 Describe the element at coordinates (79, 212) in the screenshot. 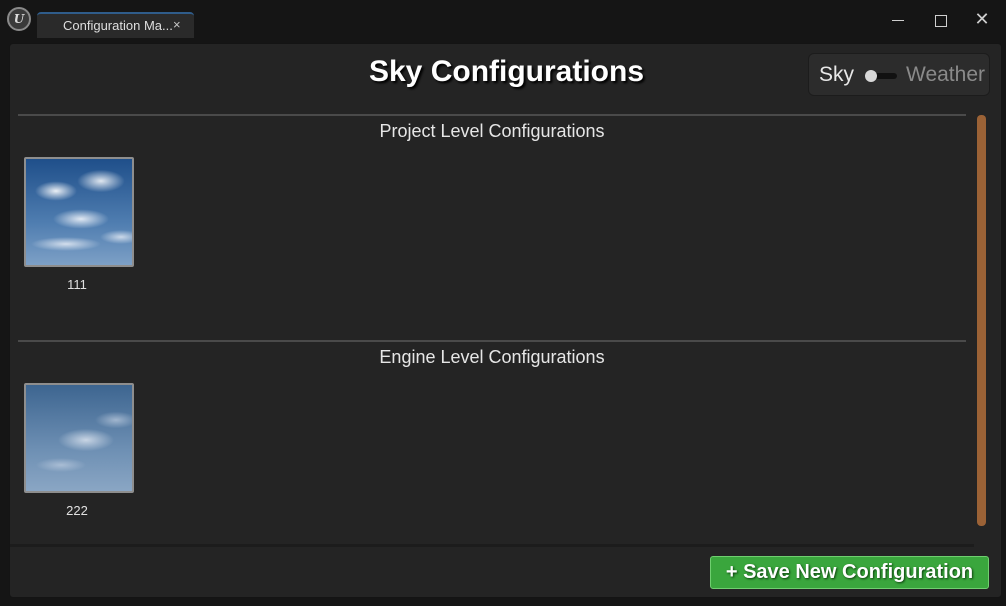

I see `config-thumbnail-project` at that location.